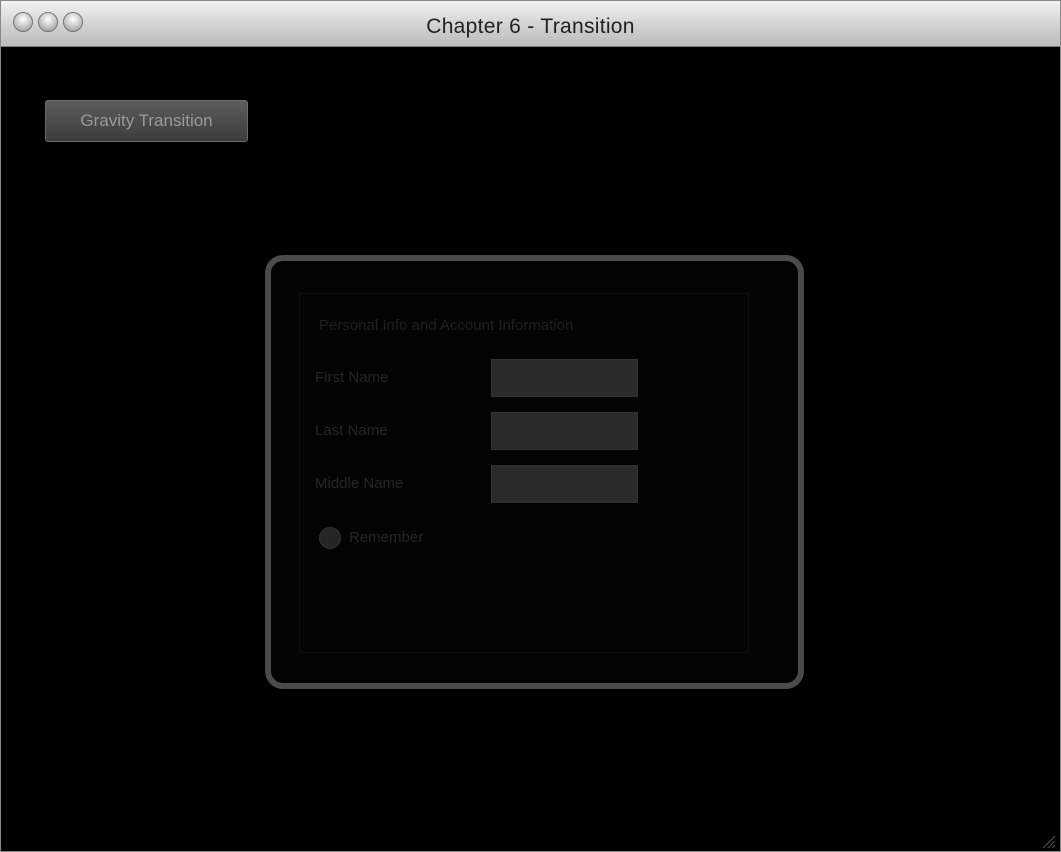  I want to click on first-name-field, so click(564, 378).